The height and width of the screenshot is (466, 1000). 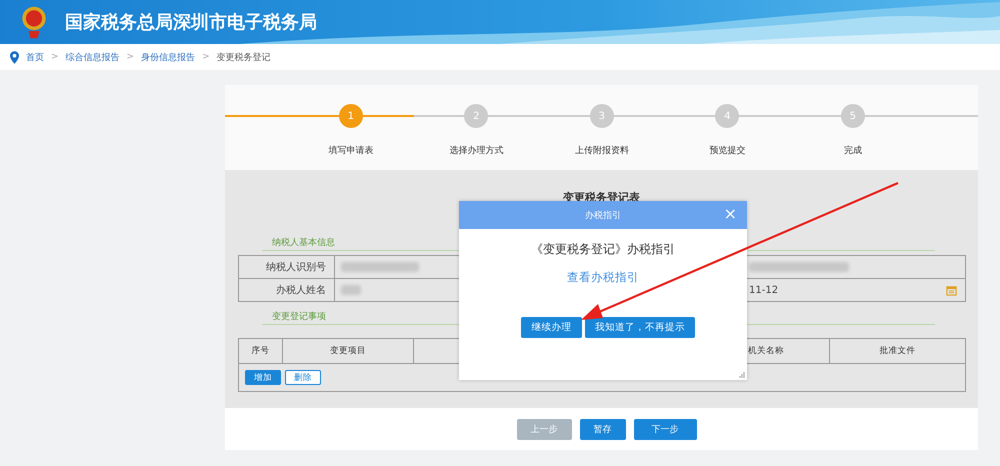 What do you see at coordinates (263, 377) in the screenshot?
I see `add-button: 增加` at bounding box center [263, 377].